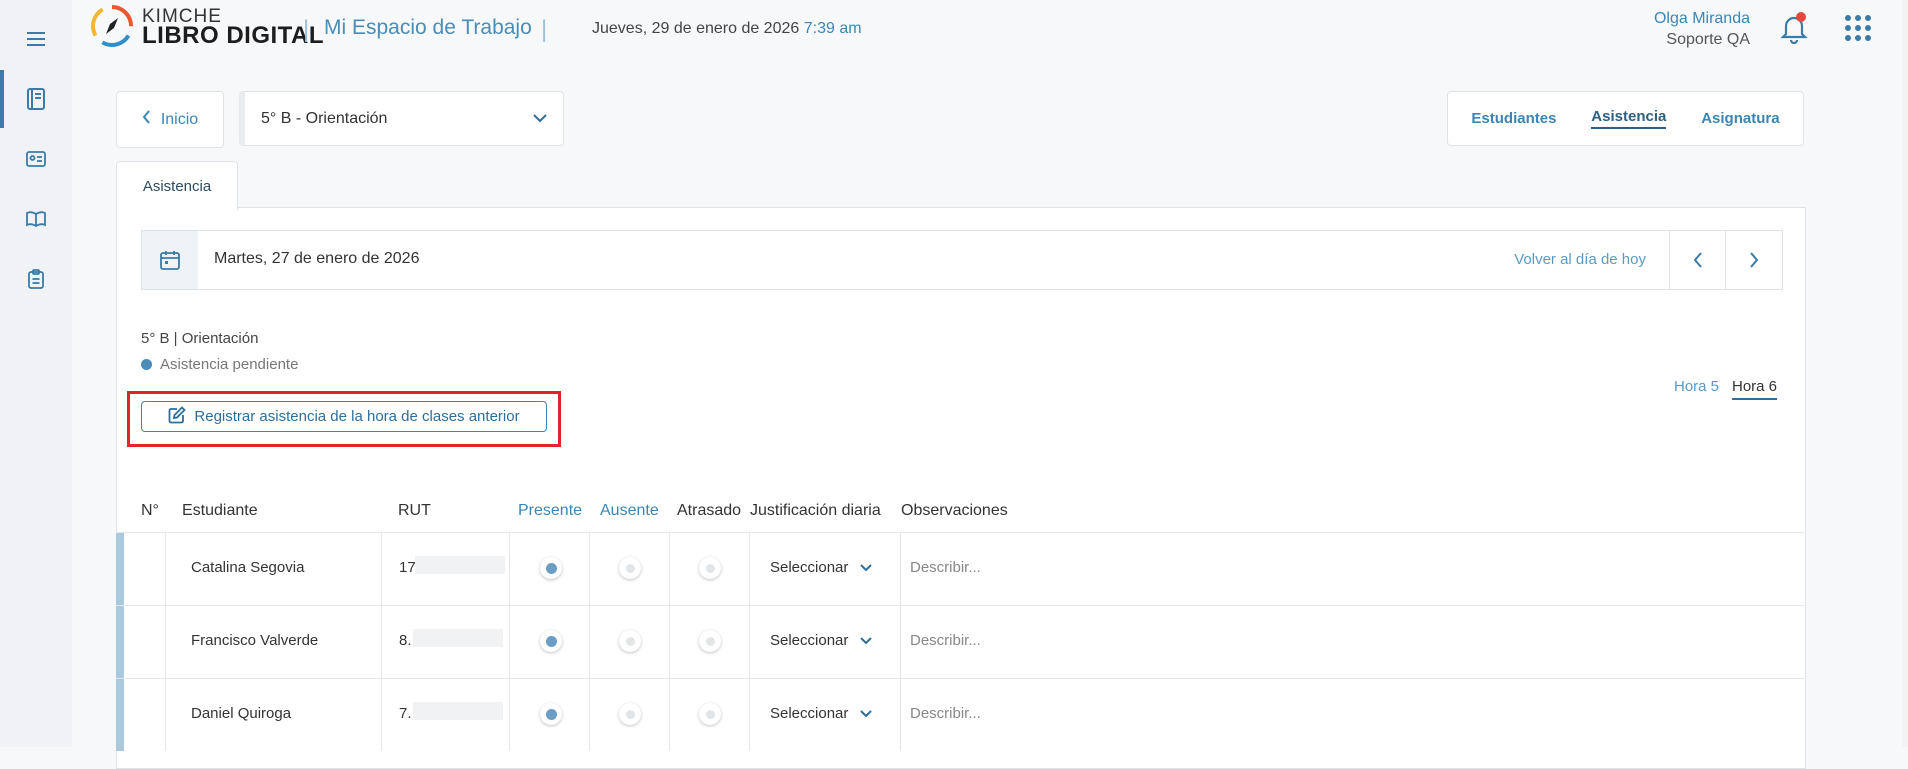 The height and width of the screenshot is (769, 1908). I want to click on header-date: Jueves, 29 de enero de 2026 7:39 am, so click(727, 29).